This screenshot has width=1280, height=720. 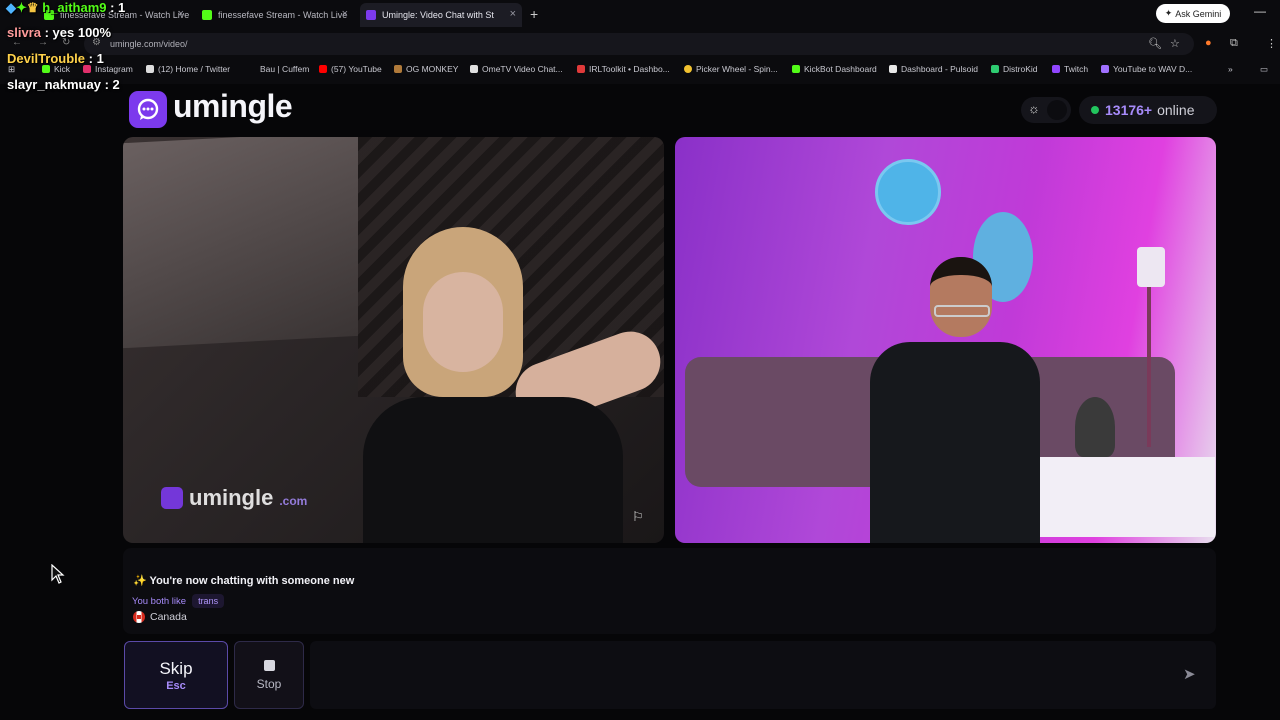 I want to click on ometv-icon, so click(x=474, y=69).